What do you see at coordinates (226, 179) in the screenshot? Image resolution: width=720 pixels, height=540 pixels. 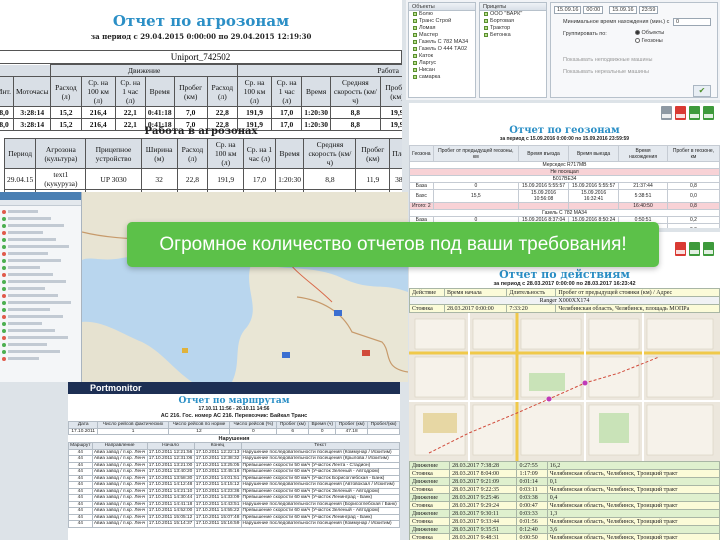 I see `table-cell: 191,9` at bounding box center [226, 179].